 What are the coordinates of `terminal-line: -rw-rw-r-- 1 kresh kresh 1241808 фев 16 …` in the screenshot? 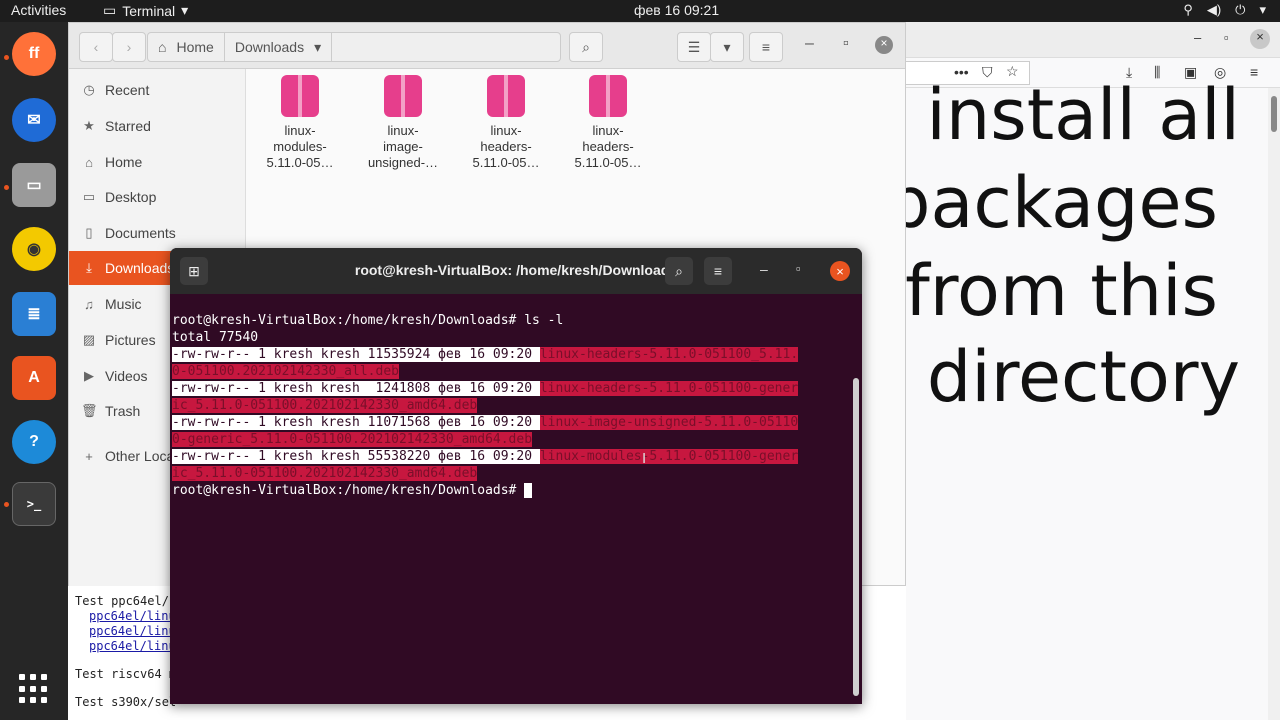 It's located at (510, 388).